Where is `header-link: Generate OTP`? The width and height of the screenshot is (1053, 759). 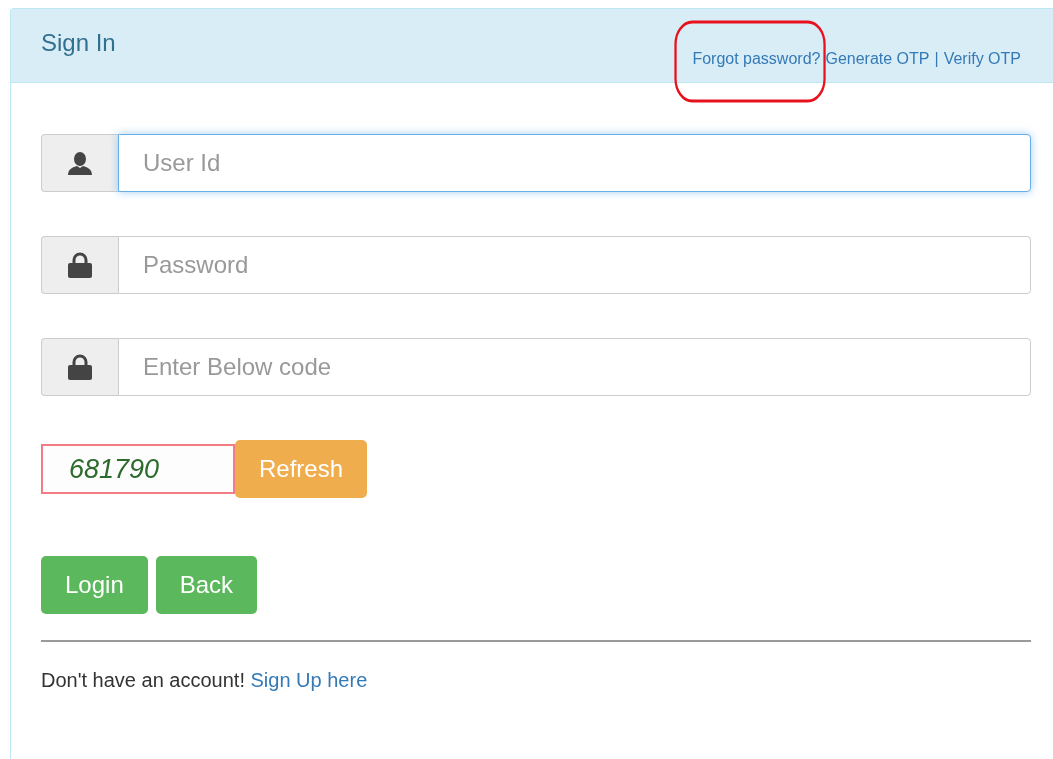 header-link: Generate OTP is located at coordinates (877, 58).